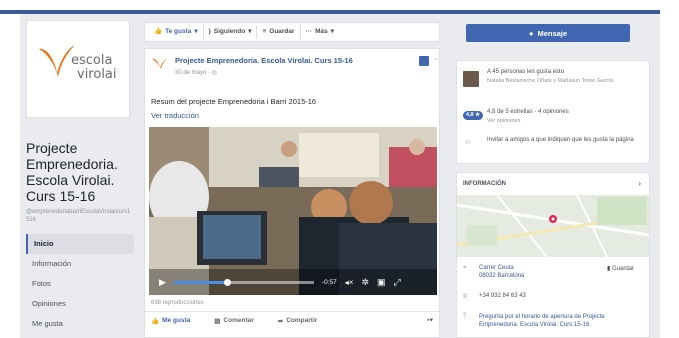 Image resolution: width=679 pixels, height=338 pixels. I want to click on comment-button: ▤ Comentar, so click(234, 321).